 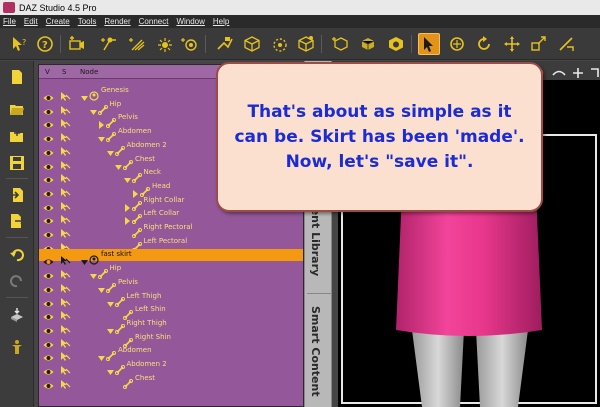 What do you see at coordinates (171, 381) in the screenshot?
I see `scene-node-row: Chest` at bounding box center [171, 381].